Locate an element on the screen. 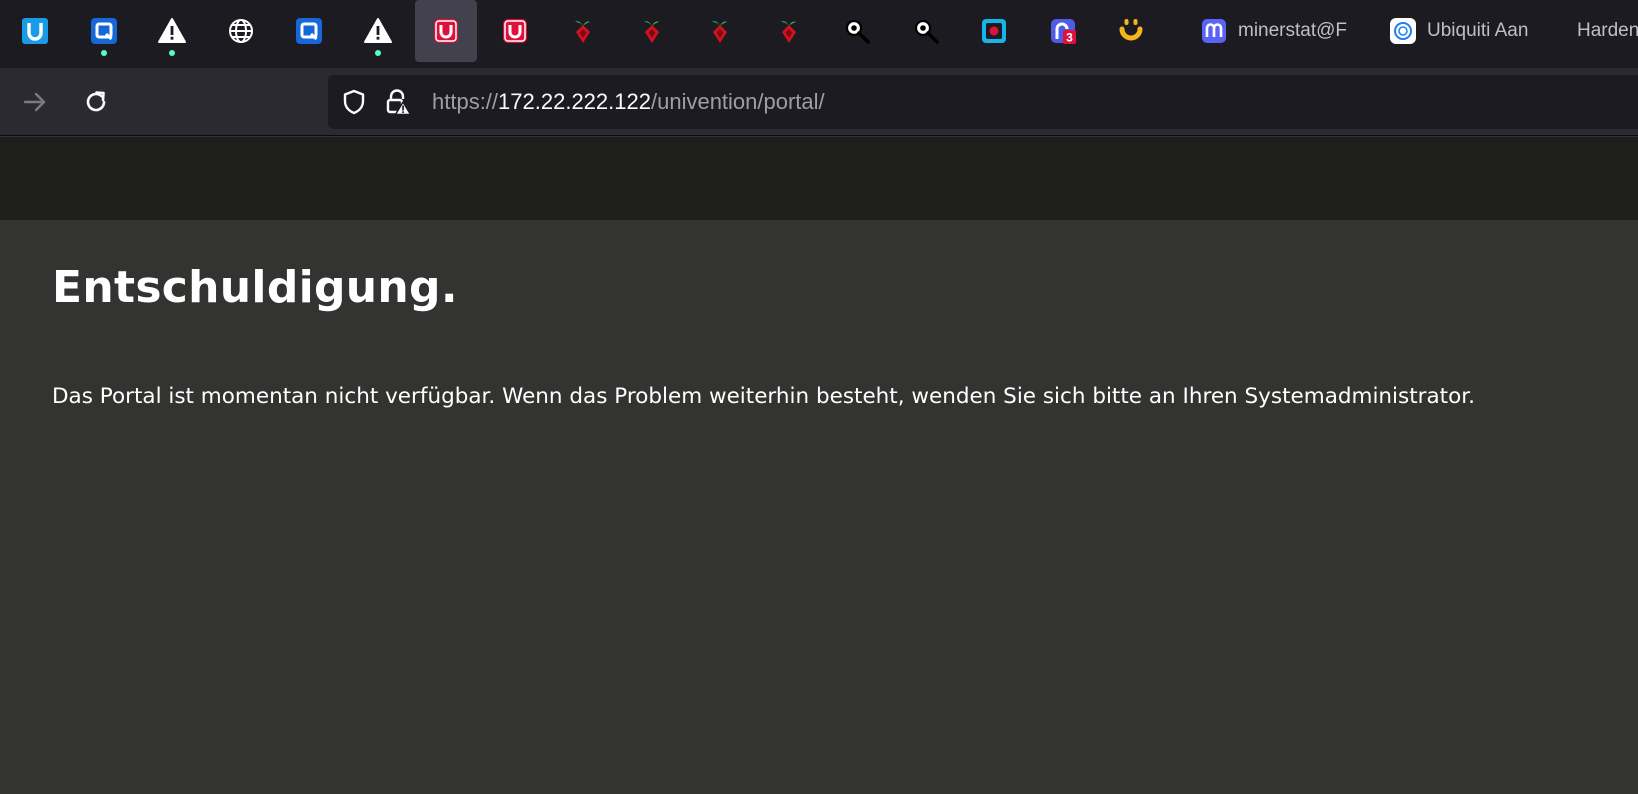 Image resolution: width=1638 pixels, height=794 pixels. tracking-protection-shield-icon is located at coordinates (354, 102).